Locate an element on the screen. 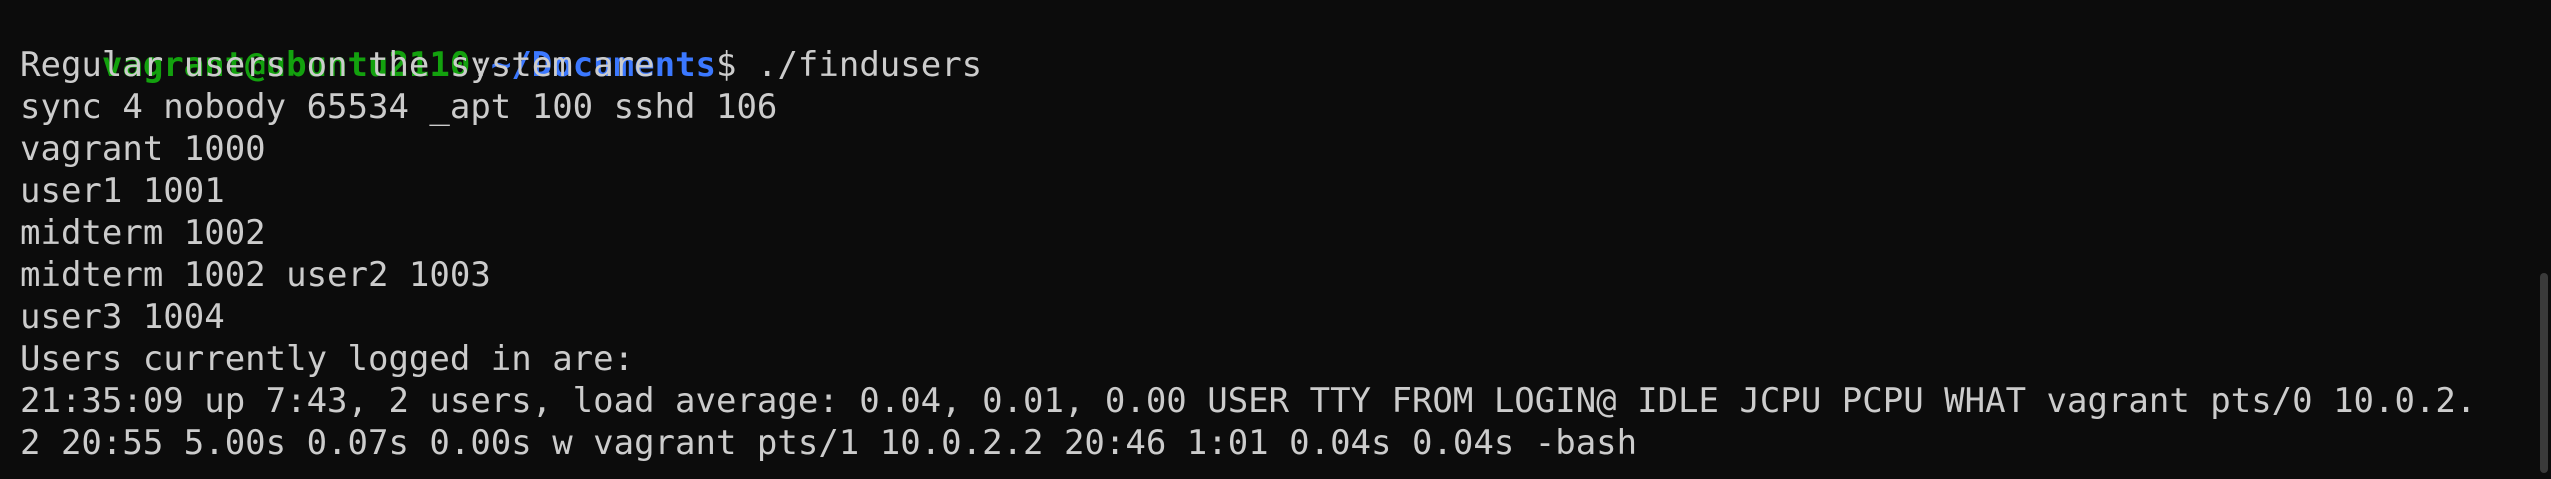 Image resolution: width=2551 pixels, height=479 pixels. terminal-scrollbar is located at coordinates (2544, 239).